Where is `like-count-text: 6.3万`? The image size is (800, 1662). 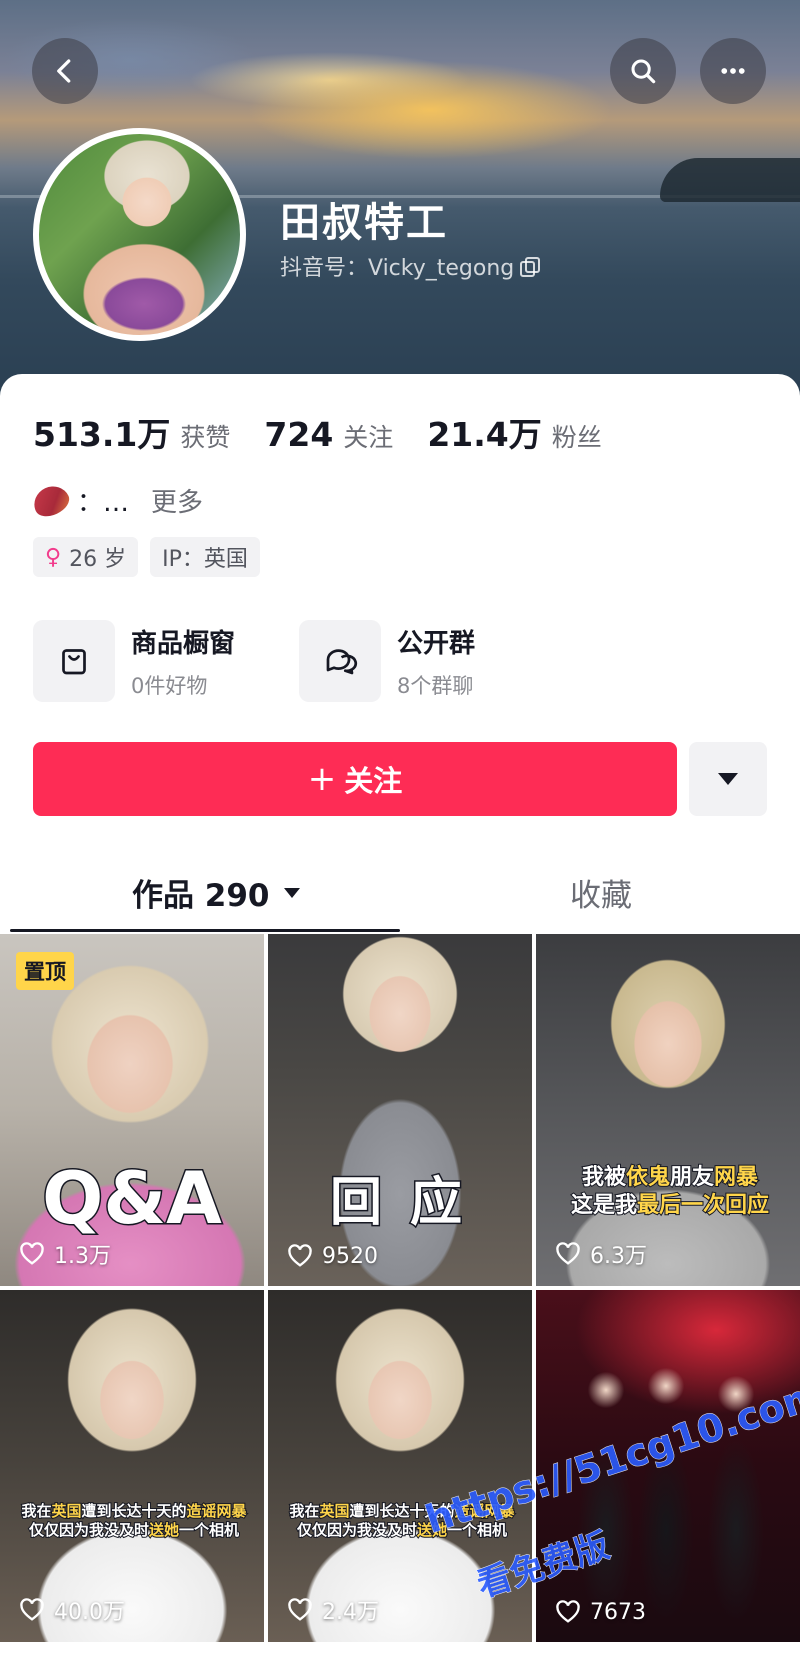 like-count-text: 6.3万 is located at coordinates (618, 1256).